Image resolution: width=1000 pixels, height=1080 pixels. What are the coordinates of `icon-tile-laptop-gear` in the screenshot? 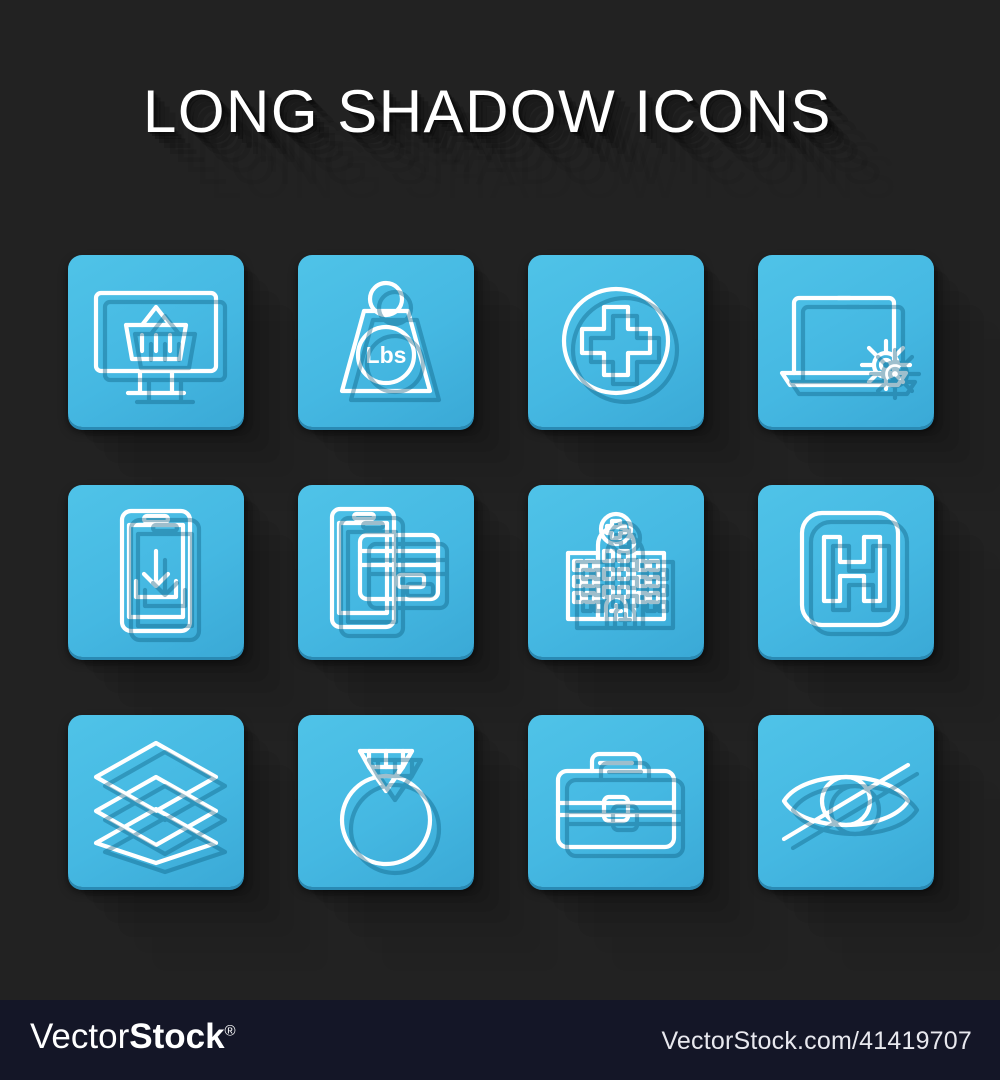 It's located at (846, 341).